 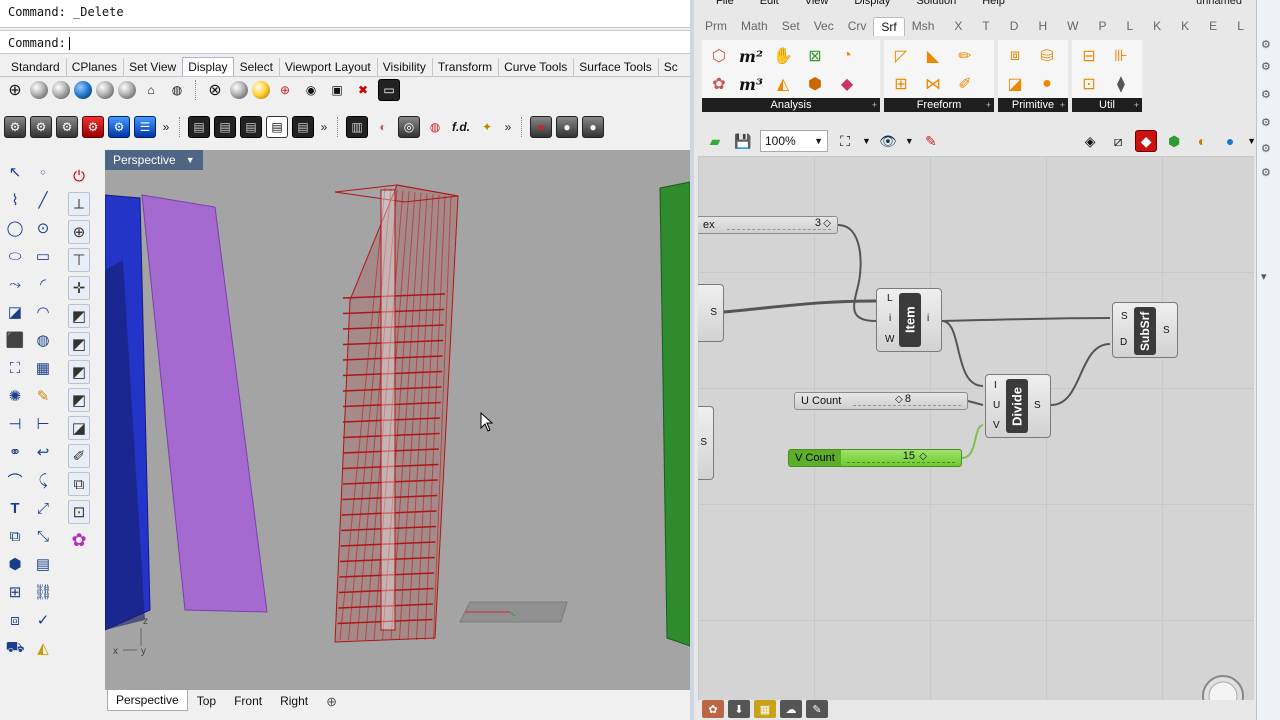 I want to click on panel-a-icon: ▤, so click(x=199, y=127).